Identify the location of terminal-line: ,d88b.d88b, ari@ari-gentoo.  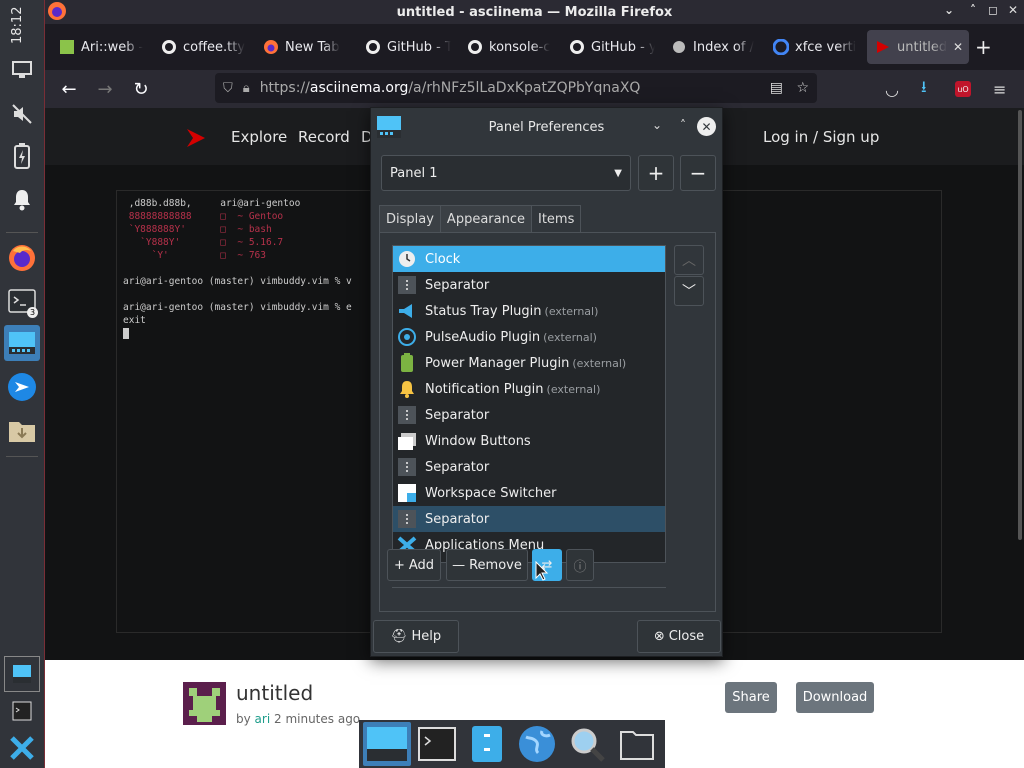
(212, 203).